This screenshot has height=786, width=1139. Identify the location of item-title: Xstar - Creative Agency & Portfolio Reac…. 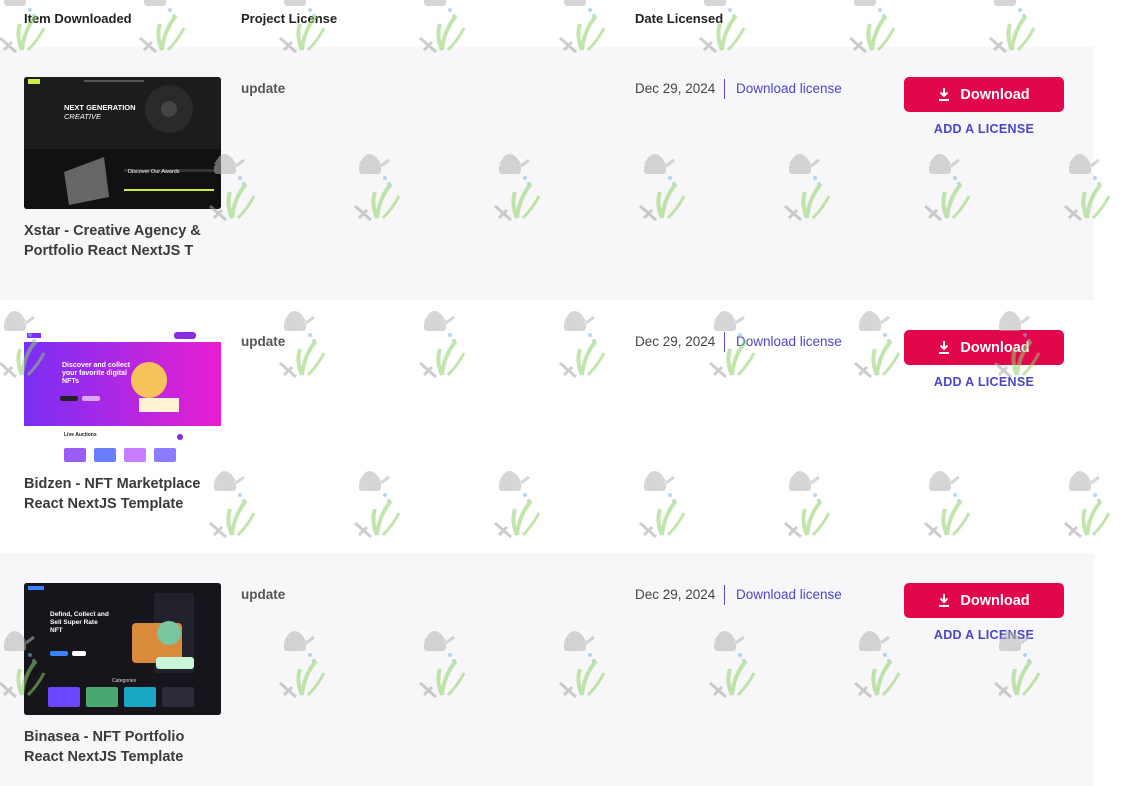
(124, 241).